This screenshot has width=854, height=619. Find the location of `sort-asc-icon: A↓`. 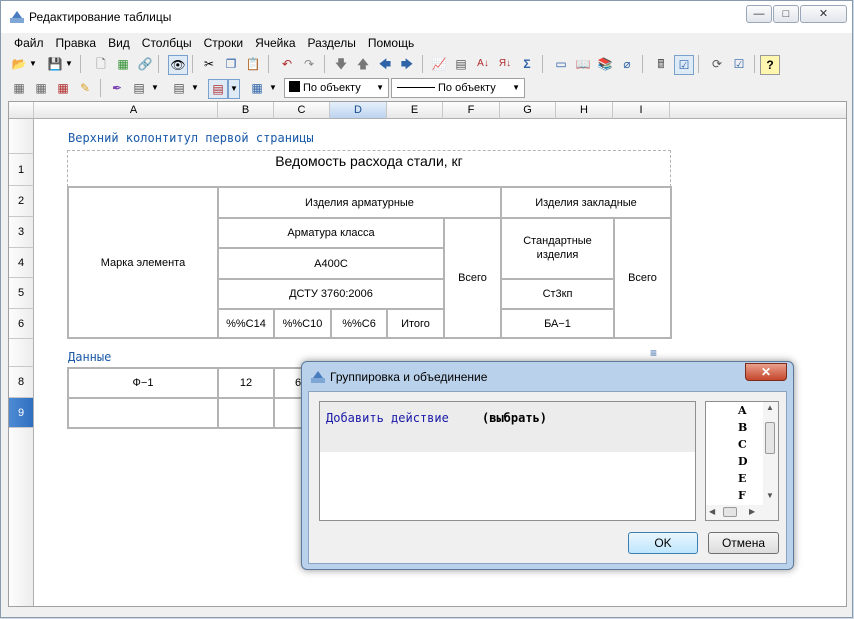

sort-asc-icon: A↓ is located at coordinates (483, 64).